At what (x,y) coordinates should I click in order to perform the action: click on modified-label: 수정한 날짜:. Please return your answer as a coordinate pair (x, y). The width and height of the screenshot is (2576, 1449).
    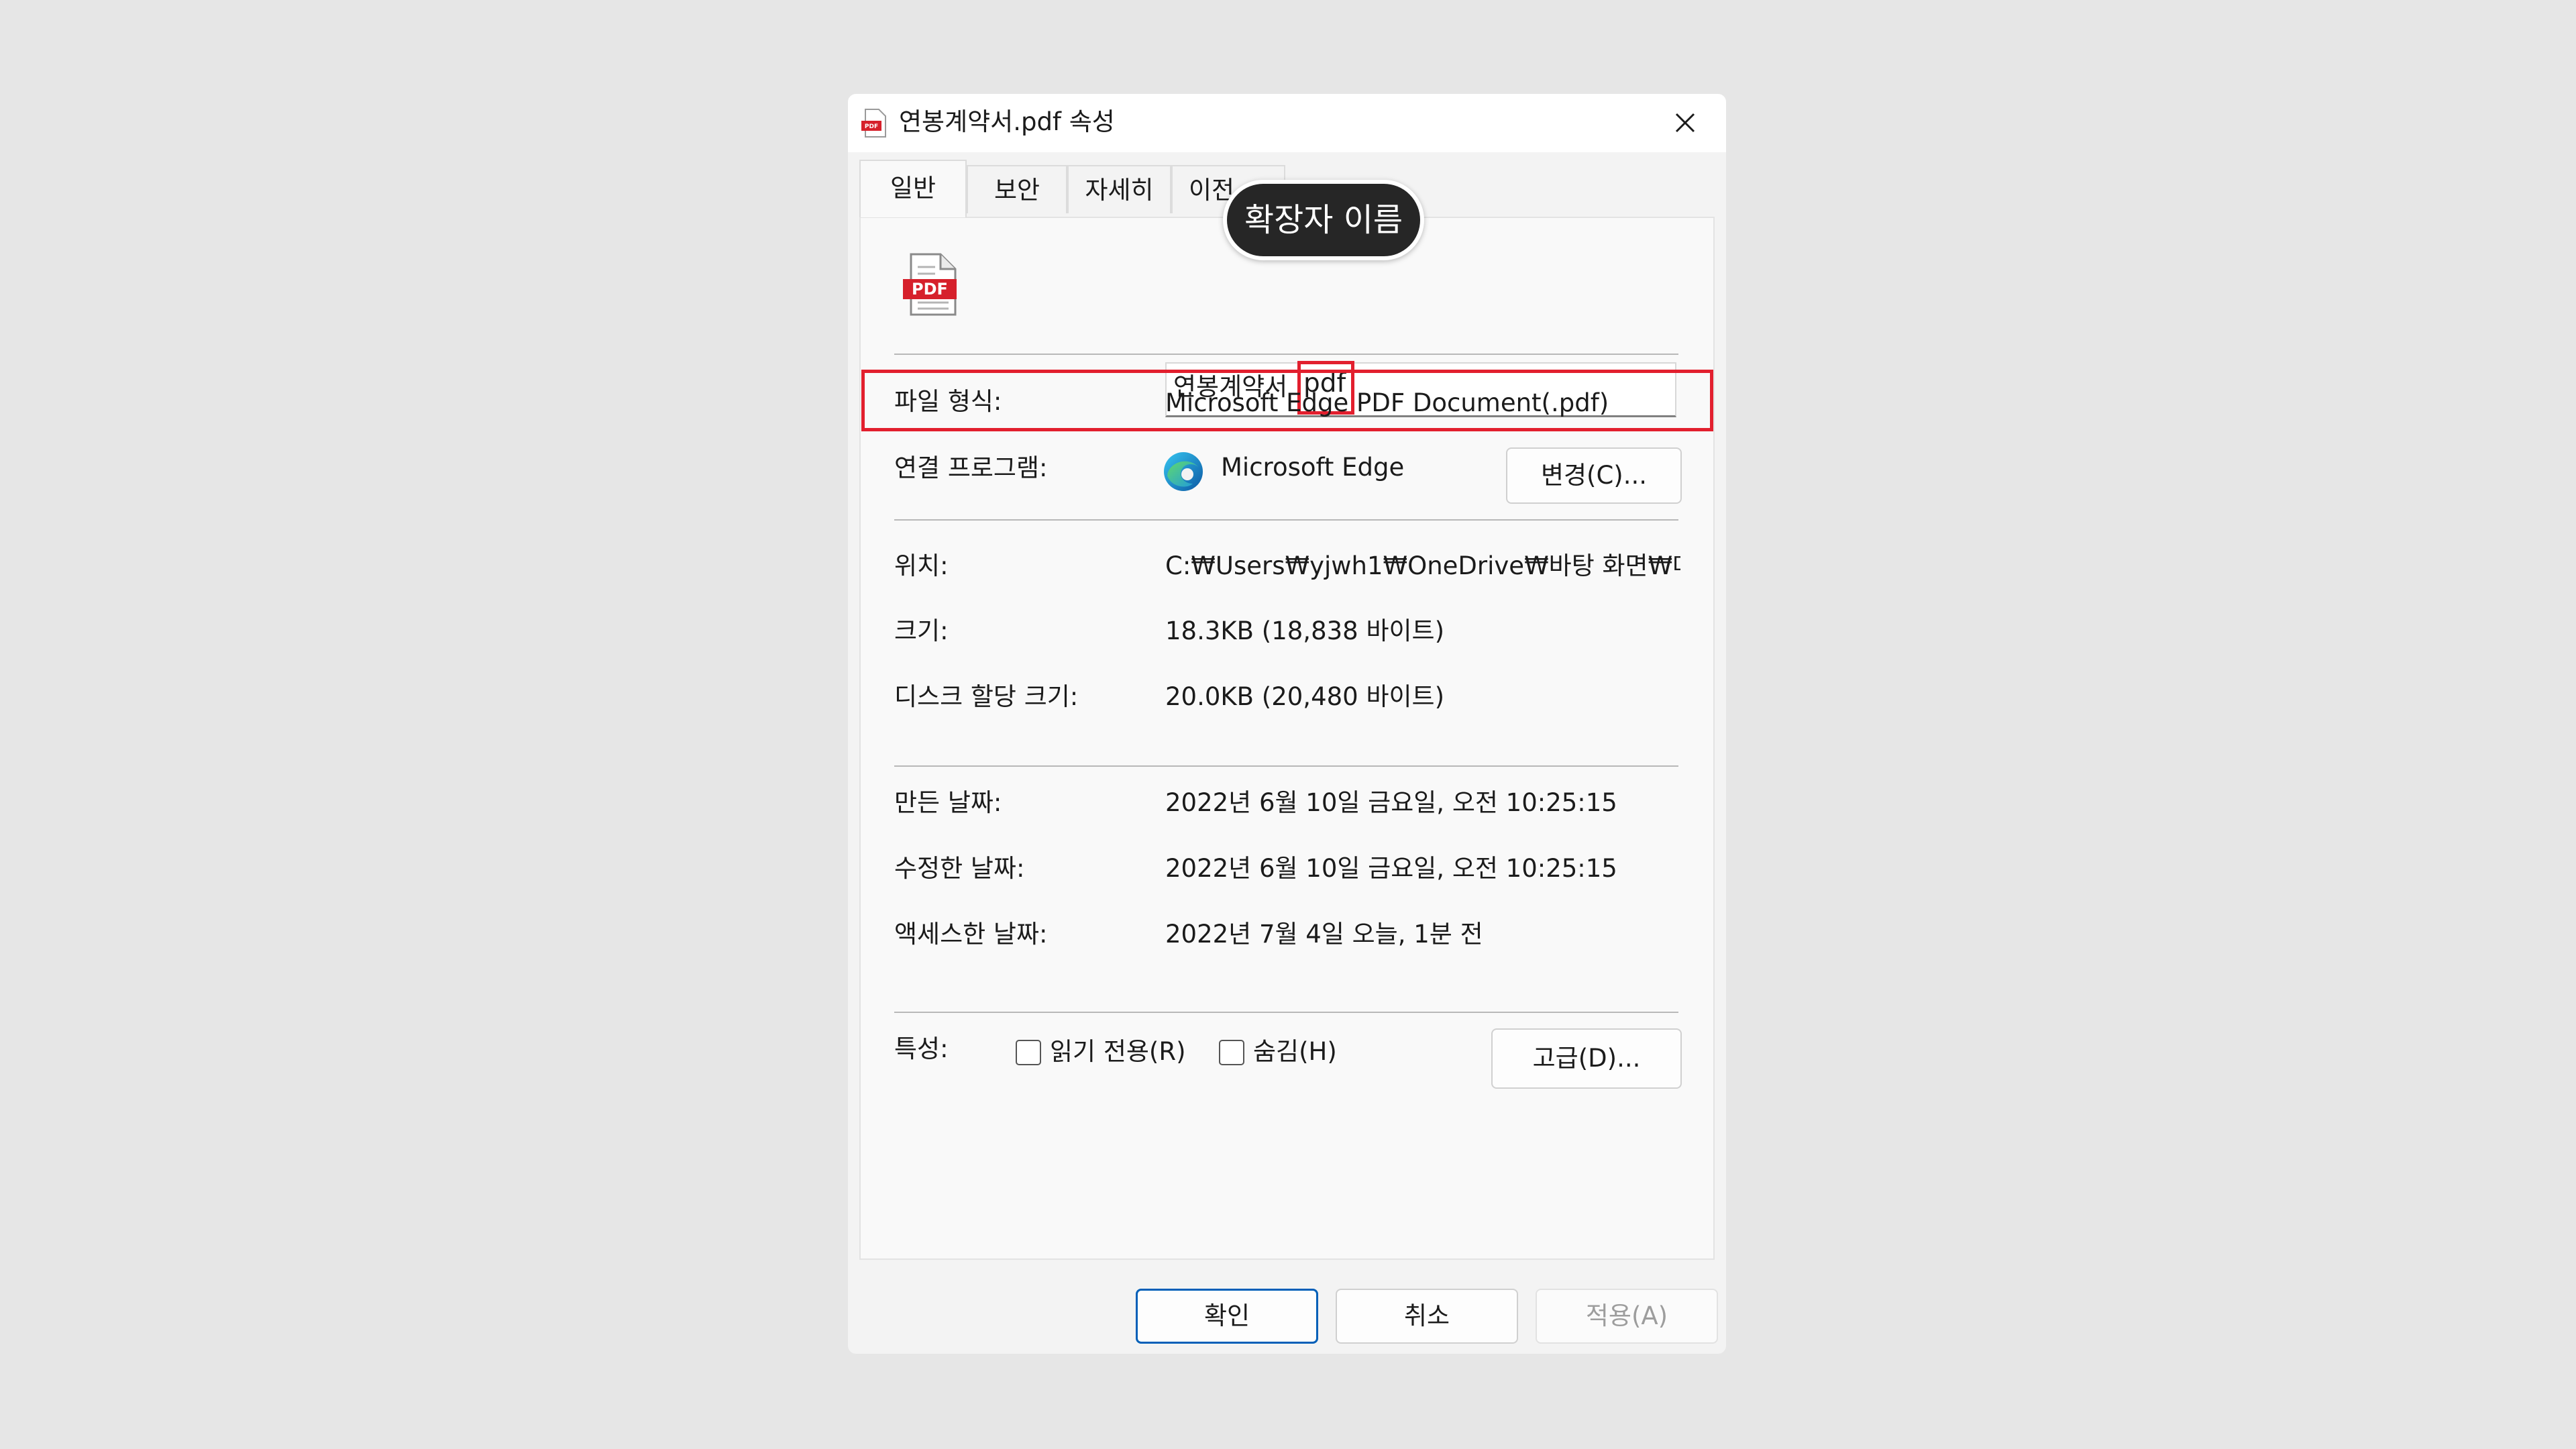
    Looking at the image, I should click on (959, 868).